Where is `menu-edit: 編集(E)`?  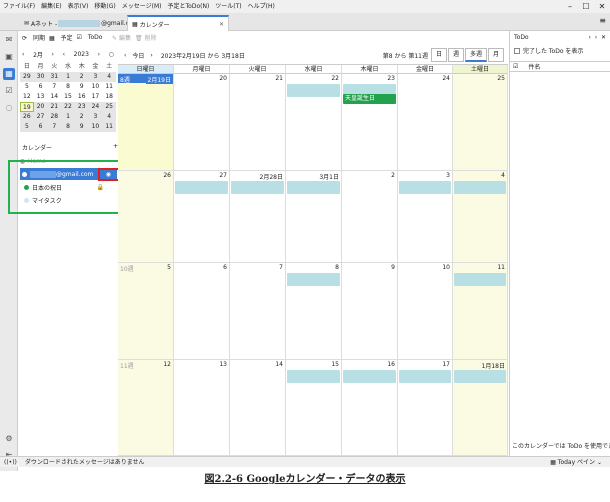
menu-edit: 編集(E) is located at coordinates (51, 6).